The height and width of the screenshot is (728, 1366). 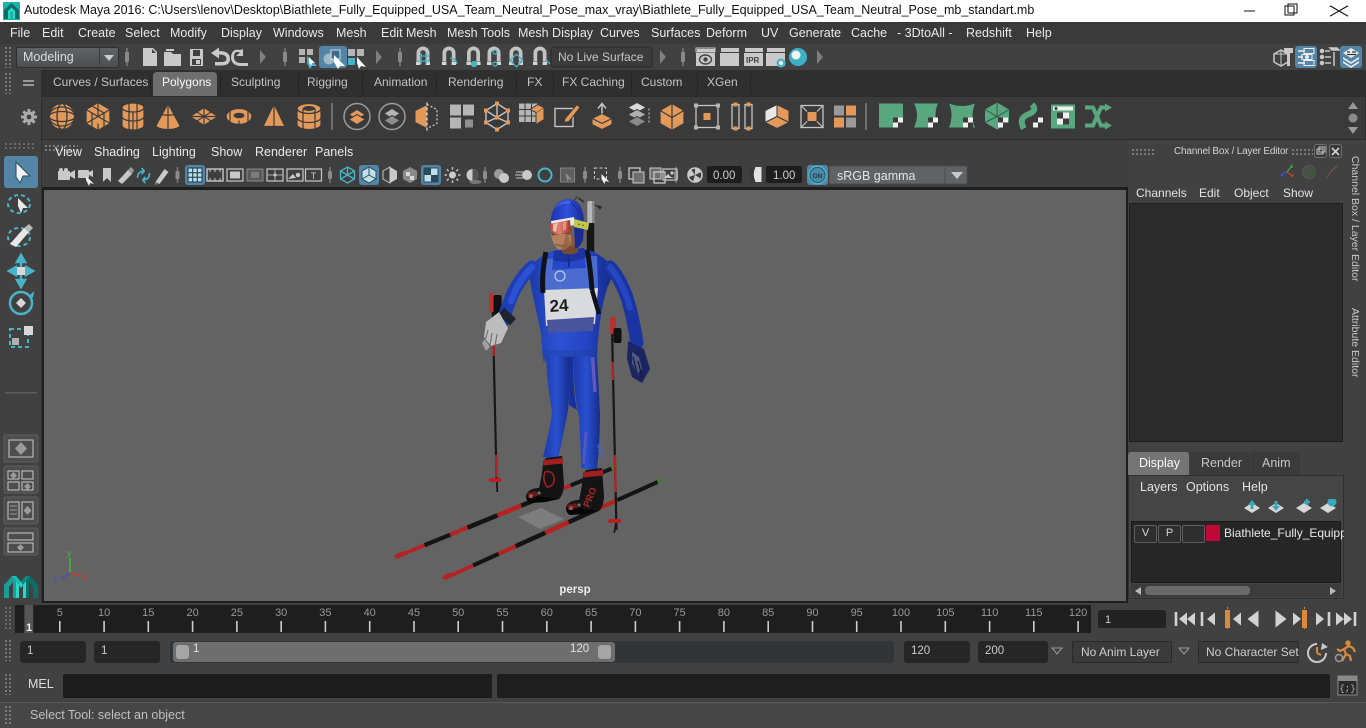 I want to click on svg-text: 50, so click(x=458, y=613).